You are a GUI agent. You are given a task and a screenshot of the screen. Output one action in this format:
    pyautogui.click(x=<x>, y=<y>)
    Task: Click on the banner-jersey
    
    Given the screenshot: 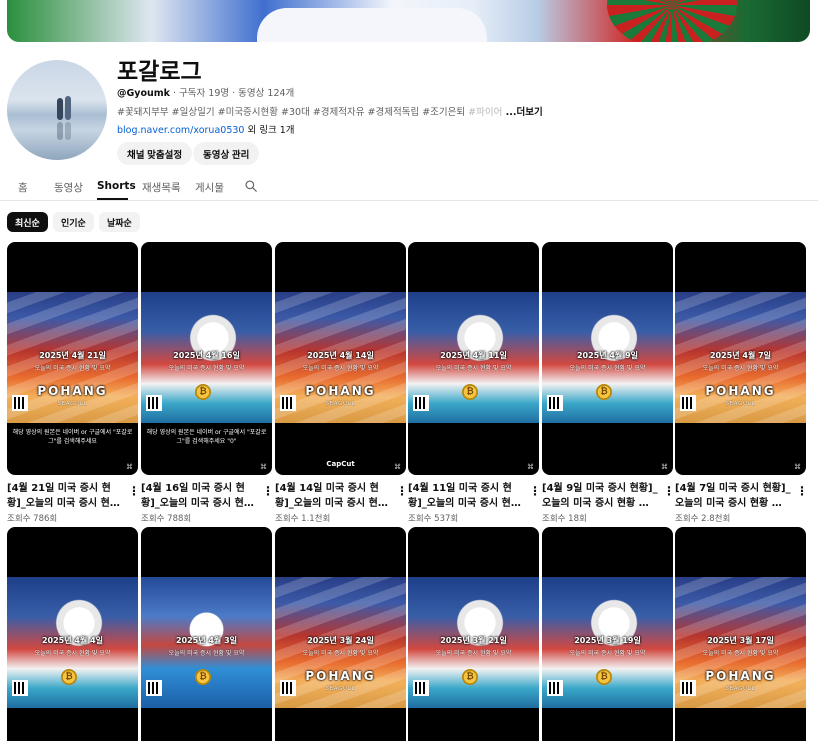 What is the action you would take?
    pyautogui.click(x=372, y=25)
    